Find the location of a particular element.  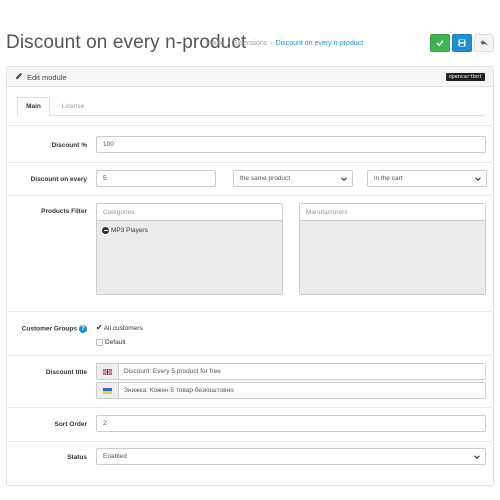

customer-group-label: All customers is located at coordinates (123, 328).